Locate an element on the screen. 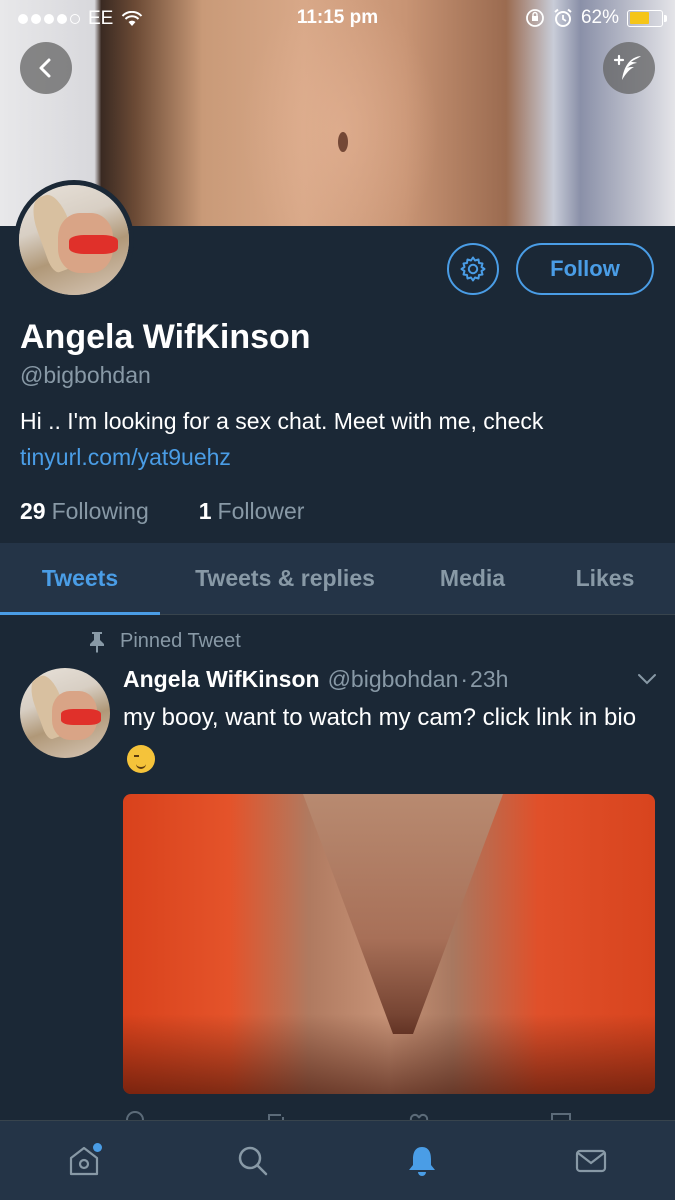 Image resolution: width=675 pixels, height=1200 pixels. profile-tabs: Tweets Tweets & replies Media Likes is located at coordinates (337, 579).